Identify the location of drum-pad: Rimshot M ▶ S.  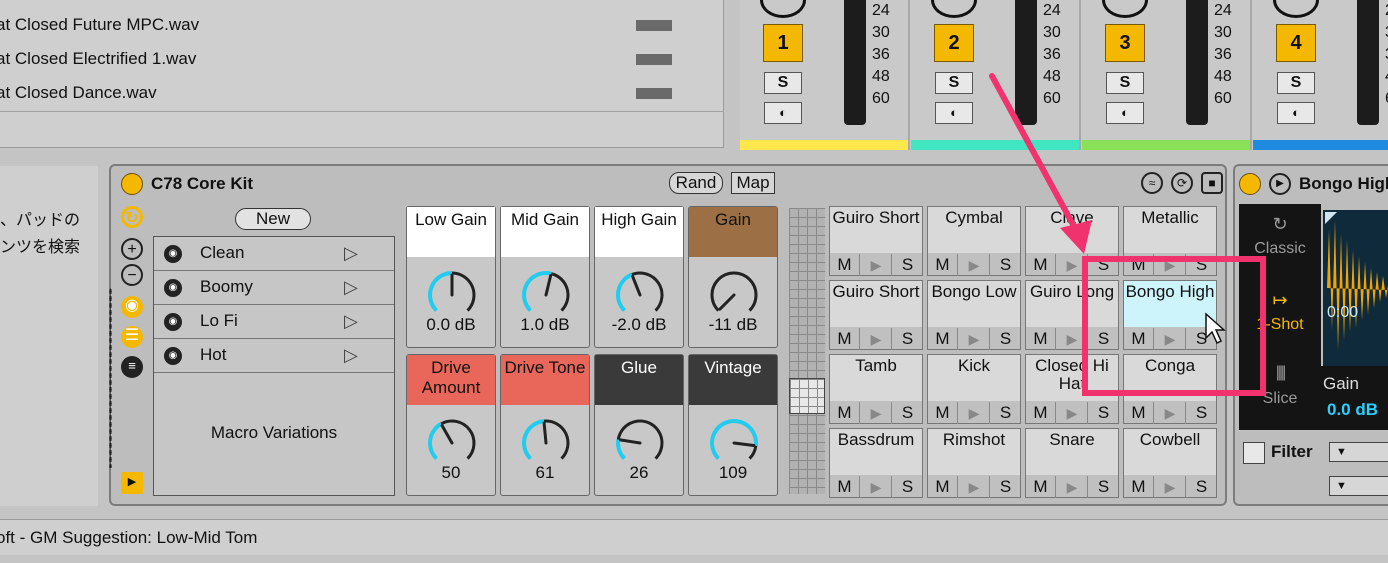
(974, 463).